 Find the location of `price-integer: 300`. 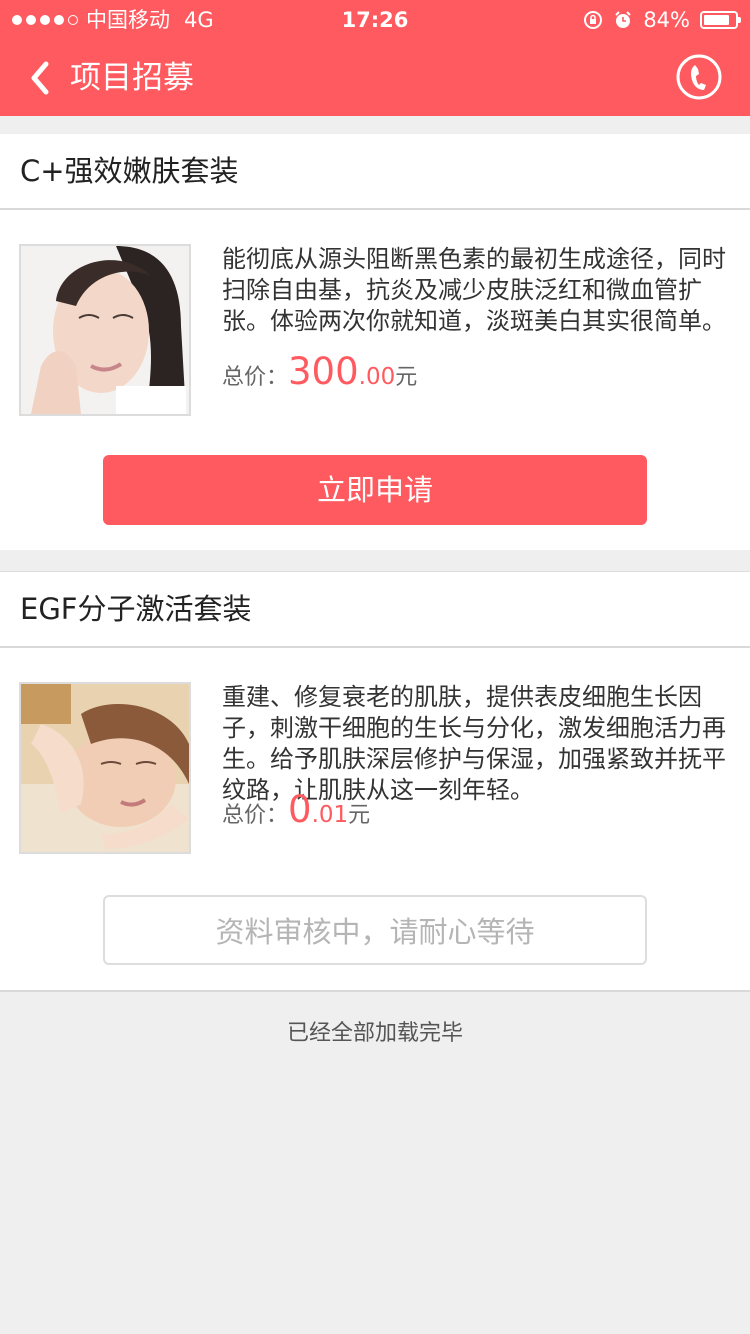

price-integer: 300 is located at coordinates (323, 371).